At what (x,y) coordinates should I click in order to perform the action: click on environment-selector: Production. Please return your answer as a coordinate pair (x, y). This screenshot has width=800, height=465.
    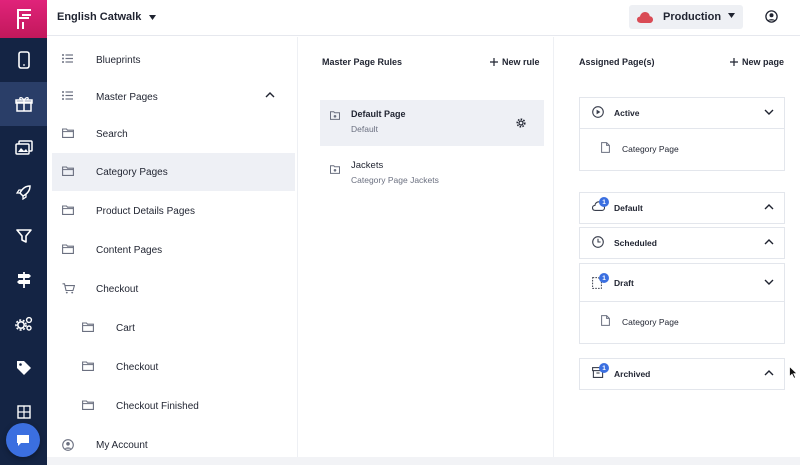
    Looking at the image, I should click on (686, 17).